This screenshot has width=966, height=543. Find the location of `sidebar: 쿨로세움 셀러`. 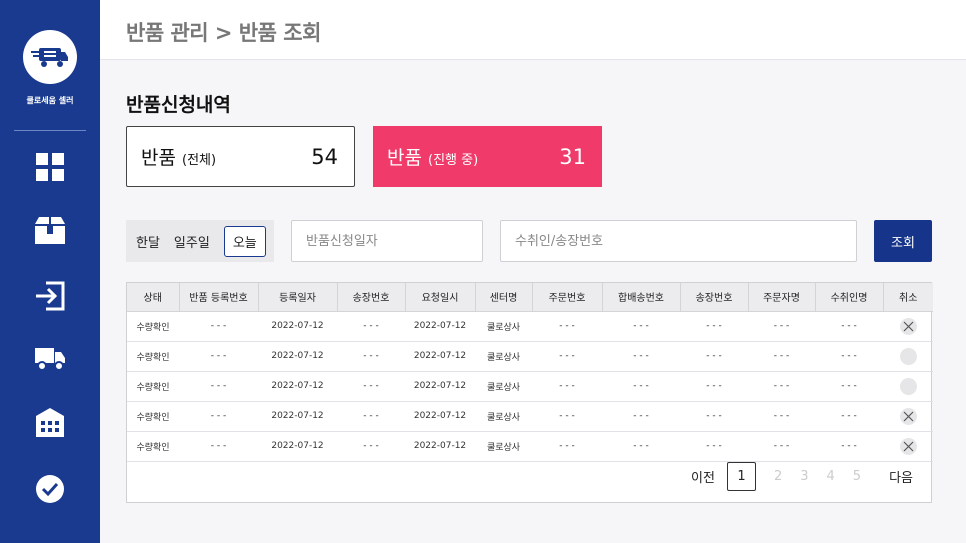

sidebar: 쿨로세움 셀러 is located at coordinates (50, 271).